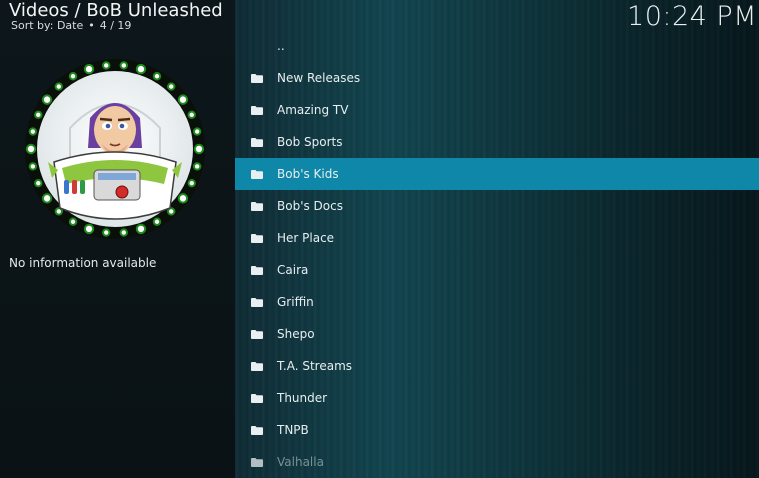 The height and width of the screenshot is (478, 759). What do you see at coordinates (497, 302) in the screenshot?
I see `folder-item: Griffin` at bounding box center [497, 302].